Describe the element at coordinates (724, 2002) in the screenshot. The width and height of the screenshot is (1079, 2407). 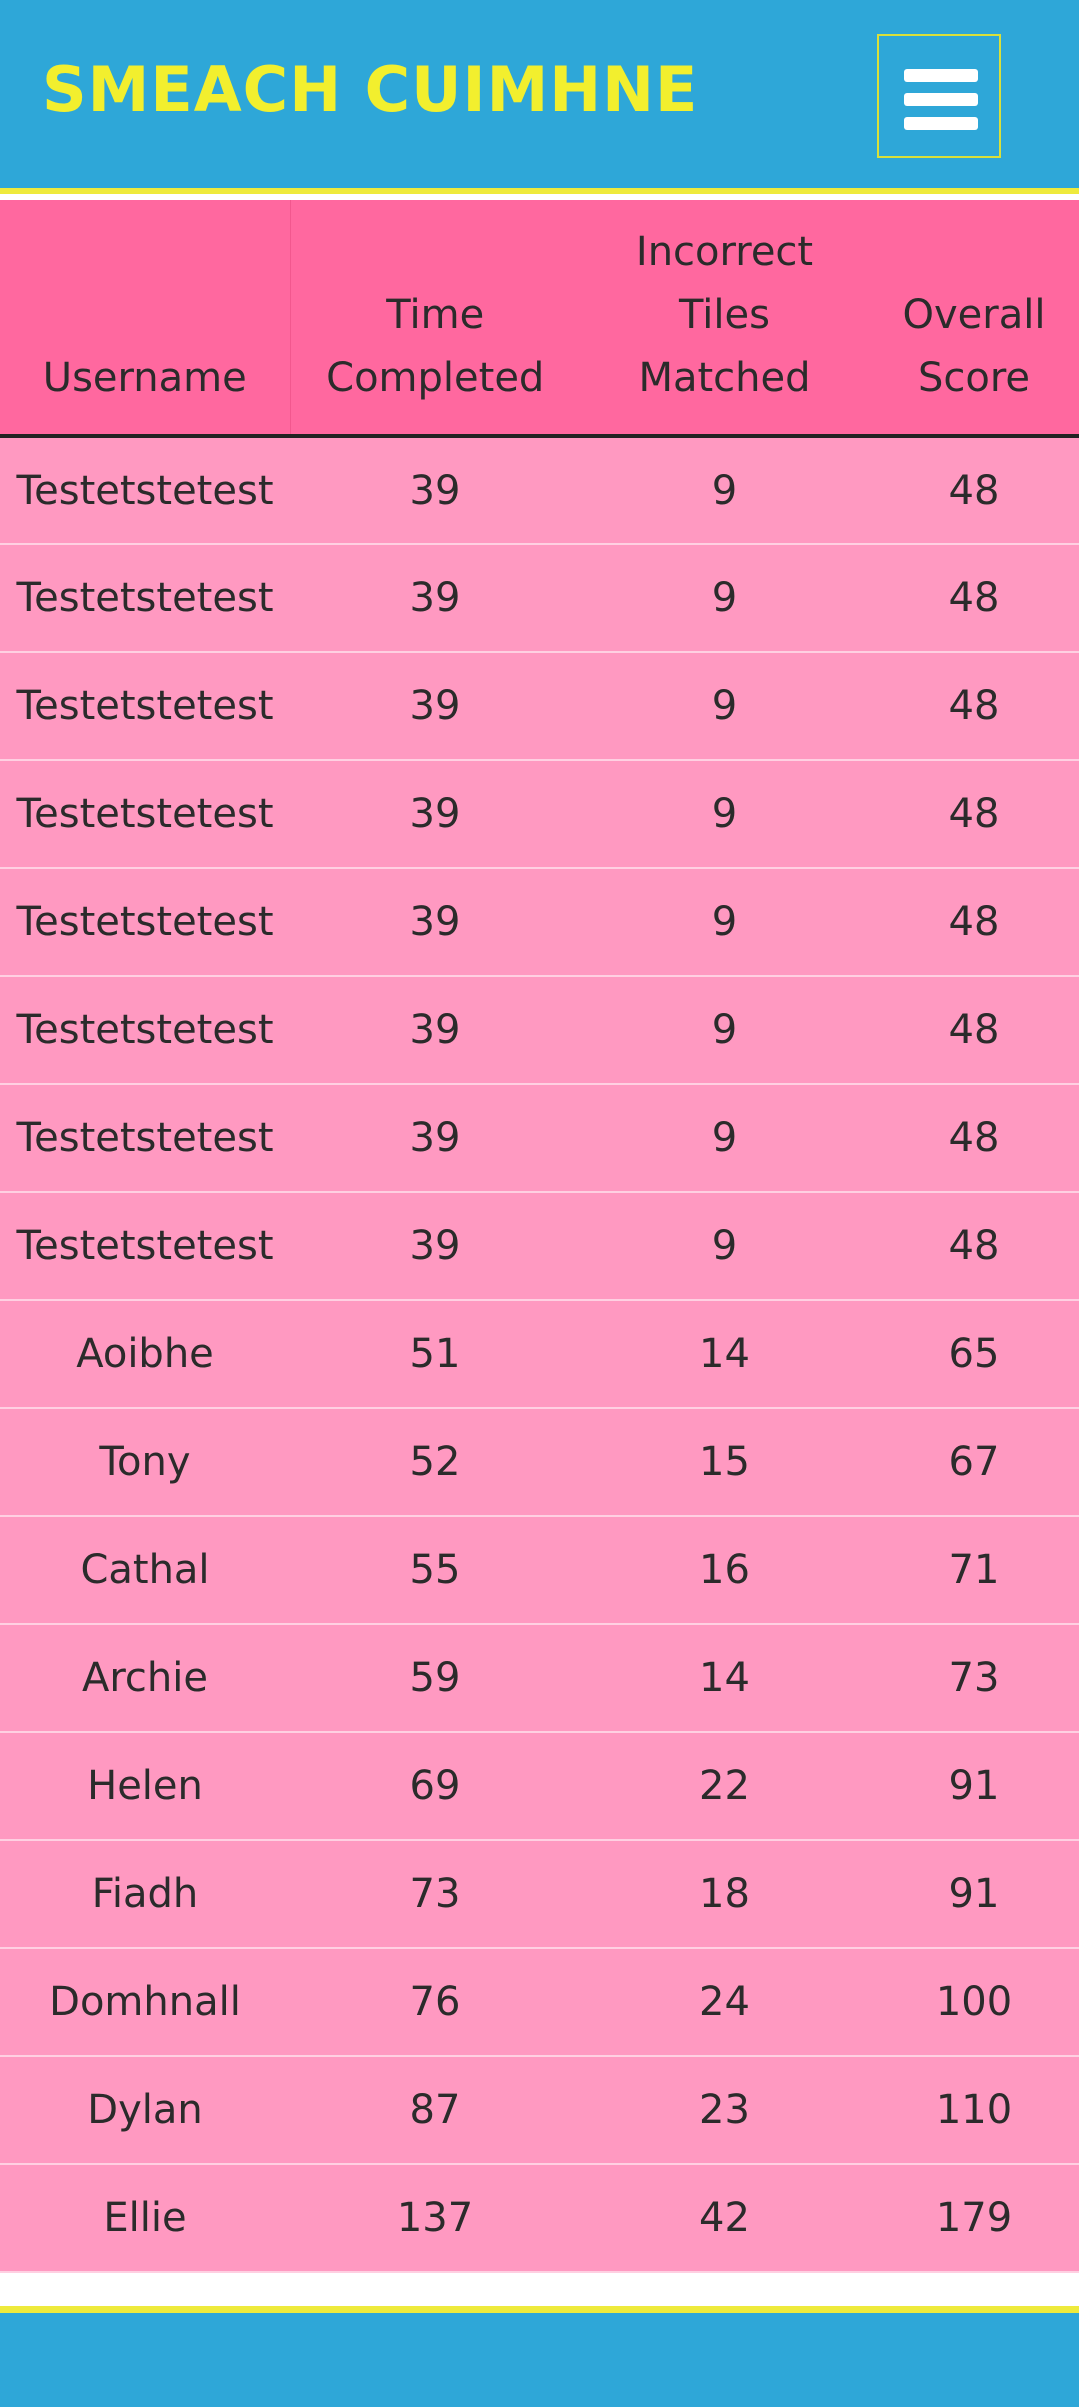
I see `cell-incorrect-tiles: 24` at that location.